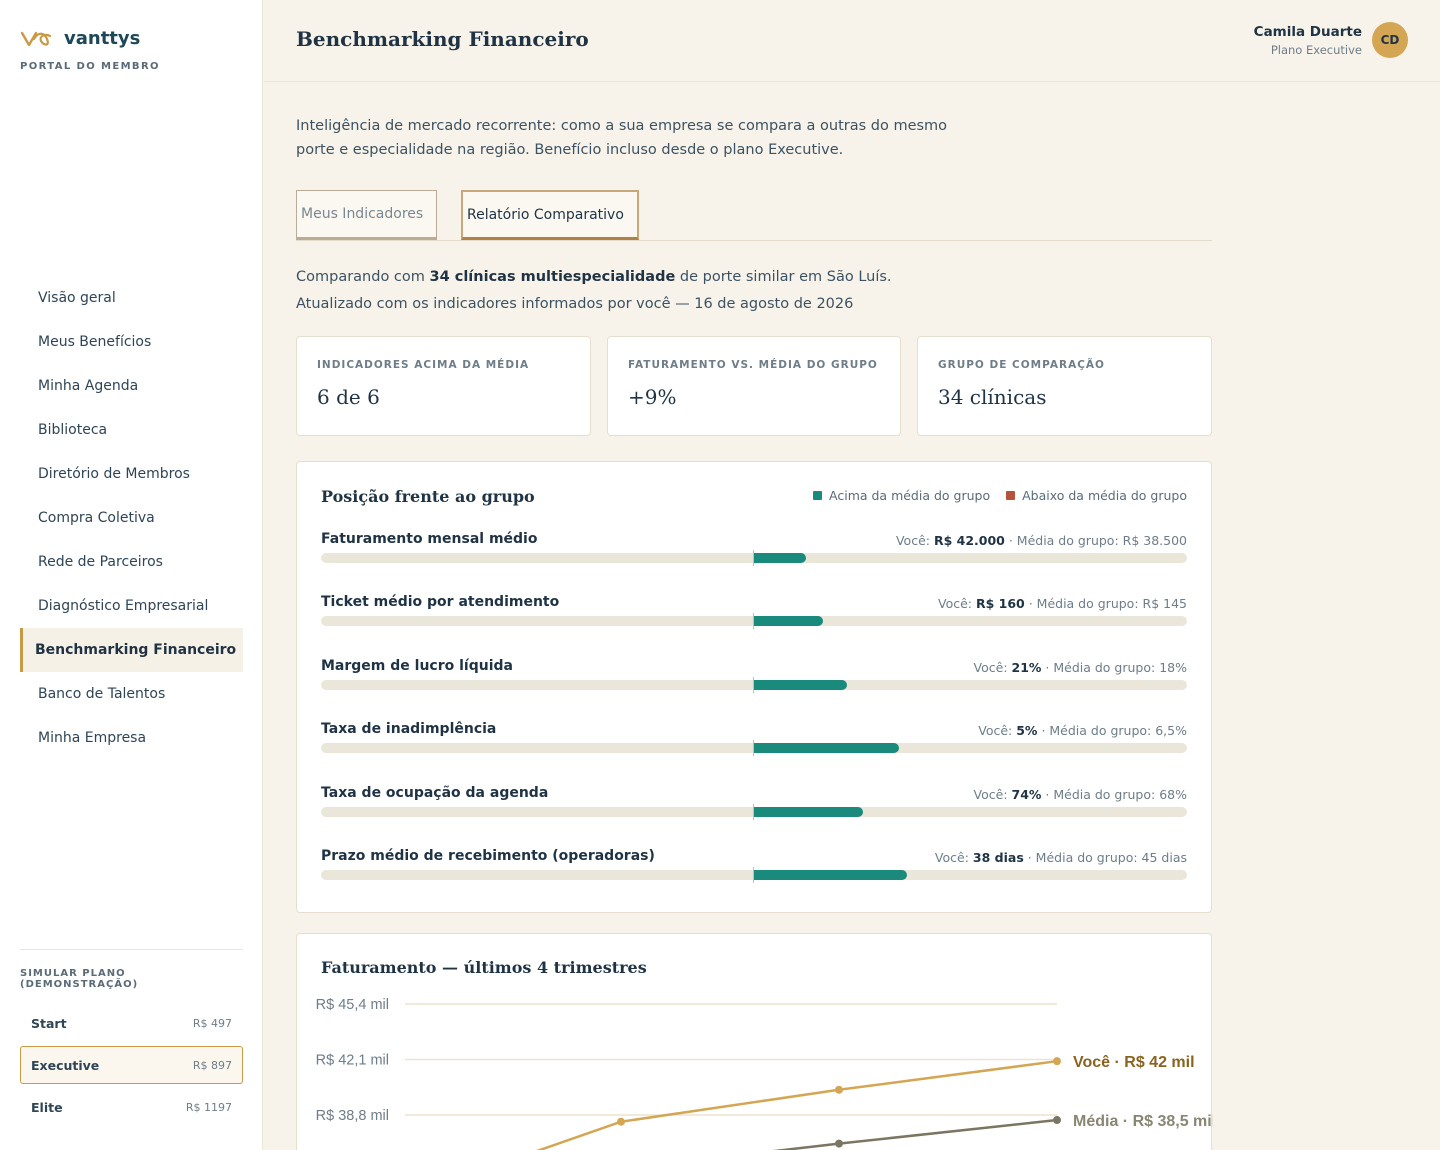  I want to click on avg-value: 18%, so click(1173, 667).